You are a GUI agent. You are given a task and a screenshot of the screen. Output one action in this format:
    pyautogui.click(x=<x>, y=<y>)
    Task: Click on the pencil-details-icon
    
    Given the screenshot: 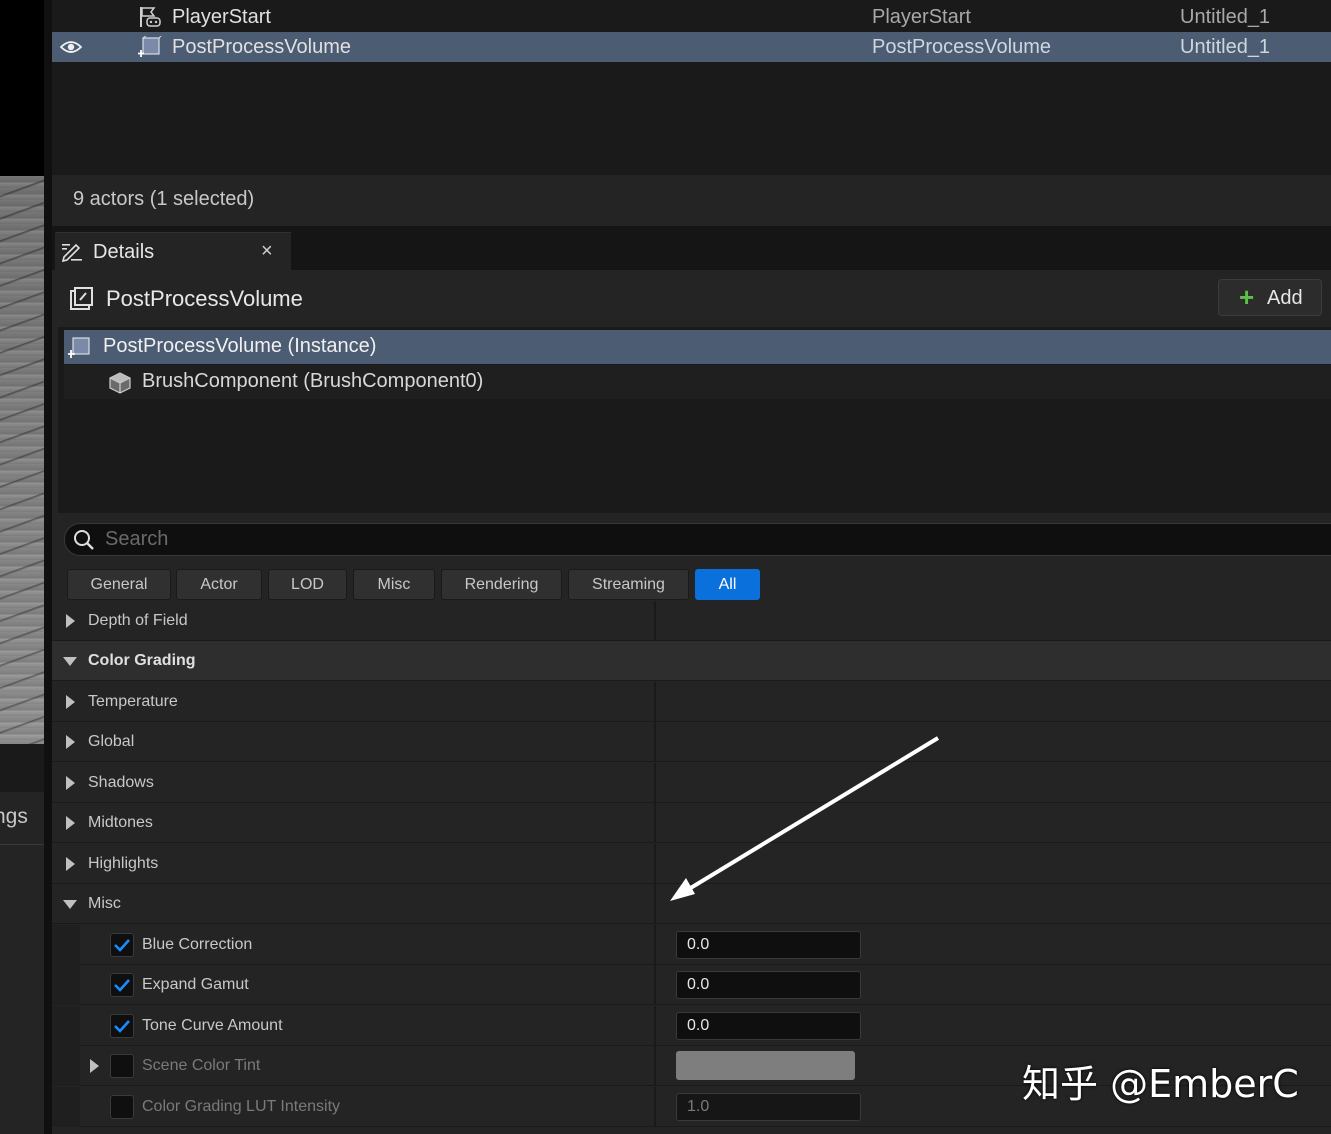 What is the action you would take?
    pyautogui.click(x=71, y=252)
    